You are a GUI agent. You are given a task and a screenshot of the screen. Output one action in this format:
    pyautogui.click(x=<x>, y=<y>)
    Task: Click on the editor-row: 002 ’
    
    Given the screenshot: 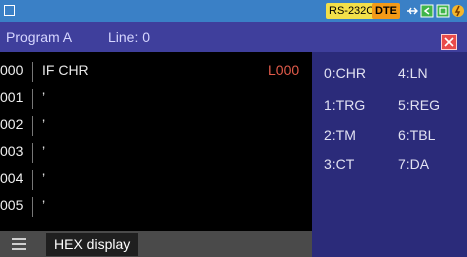 What is the action you would take?
    pyautogui.click(x=156, y=126)
    